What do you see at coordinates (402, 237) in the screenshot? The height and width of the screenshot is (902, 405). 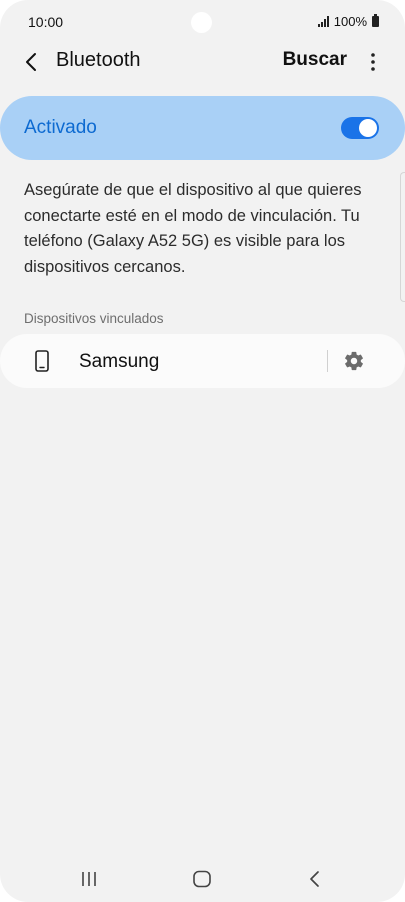 I see `scroll-indicator` at bounding box center [402, 237].